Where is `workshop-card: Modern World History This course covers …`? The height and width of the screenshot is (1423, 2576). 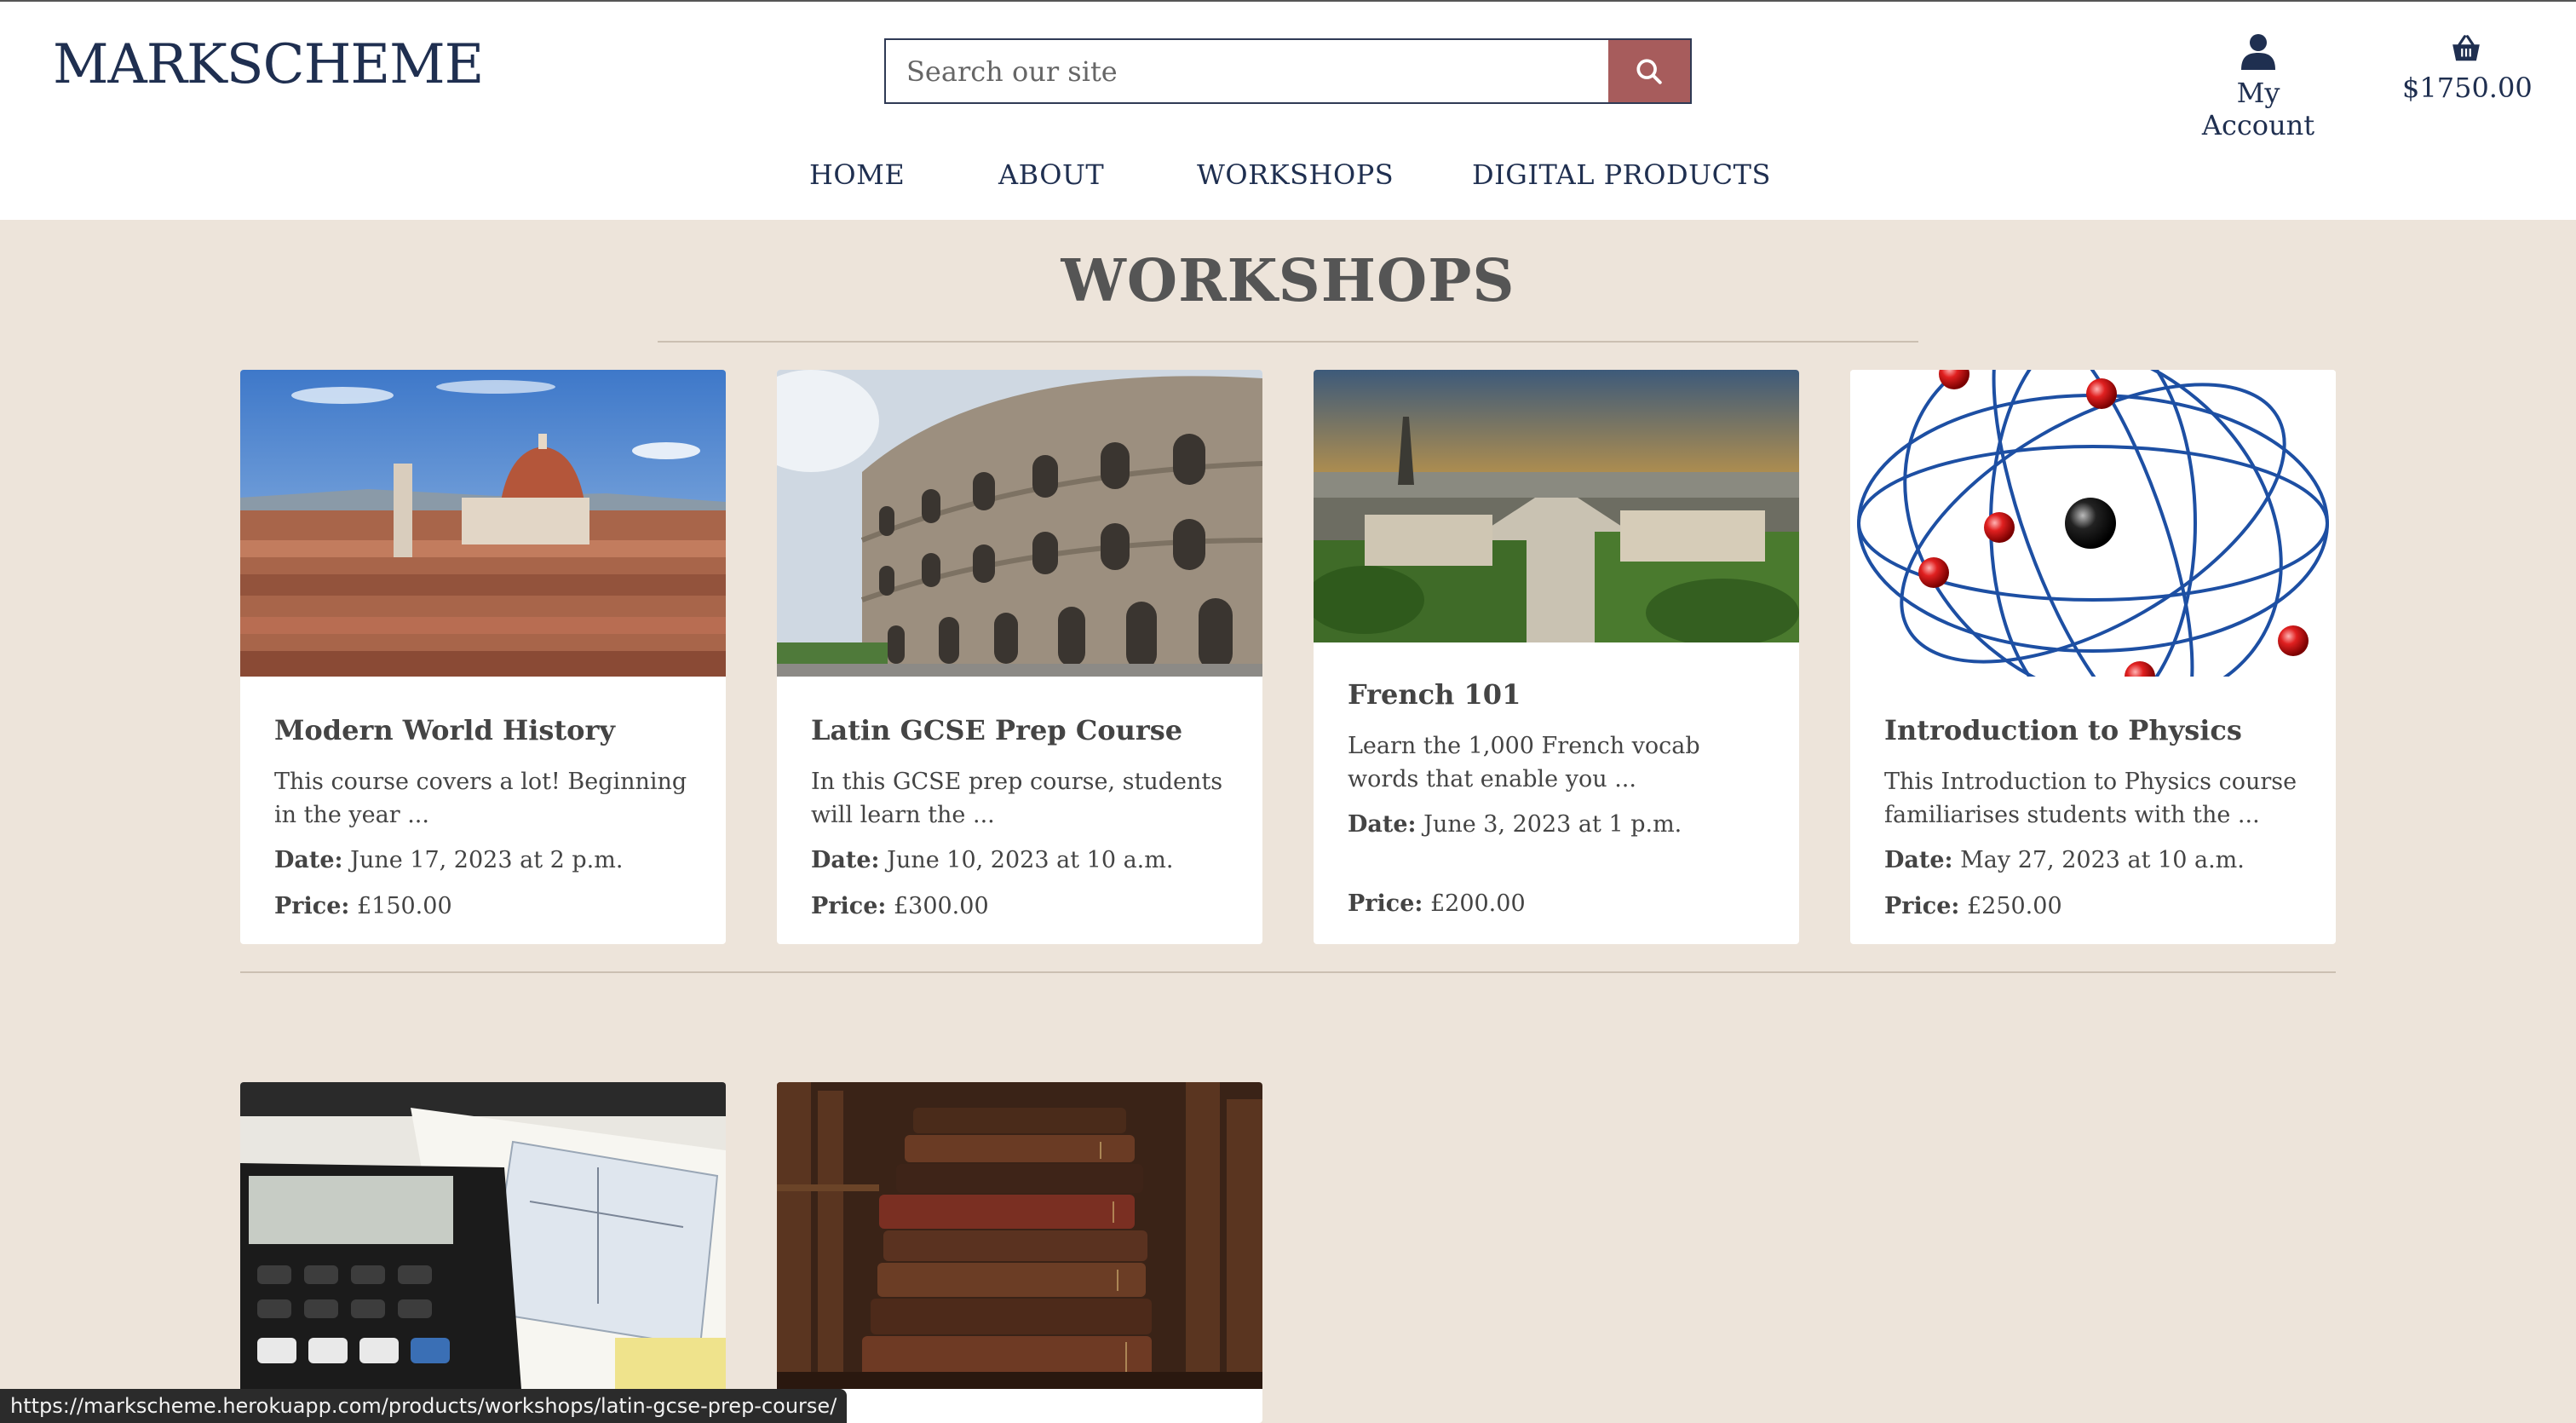
workshop-card: Modern World History This course covers … is located at coordinates (483, 657).